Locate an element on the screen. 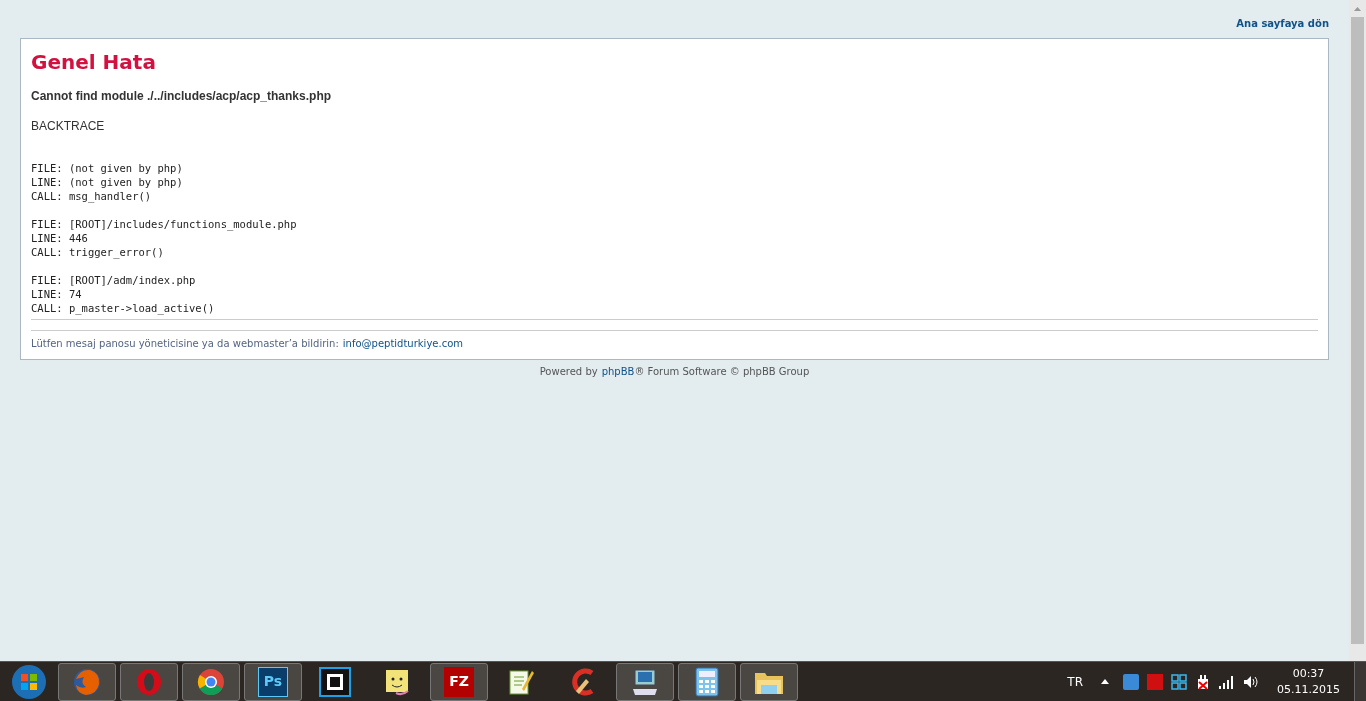 Image resolution: width=1366 pixels, height=701 pixels. language-indicator: TR is located at coordinates (1075, 681).